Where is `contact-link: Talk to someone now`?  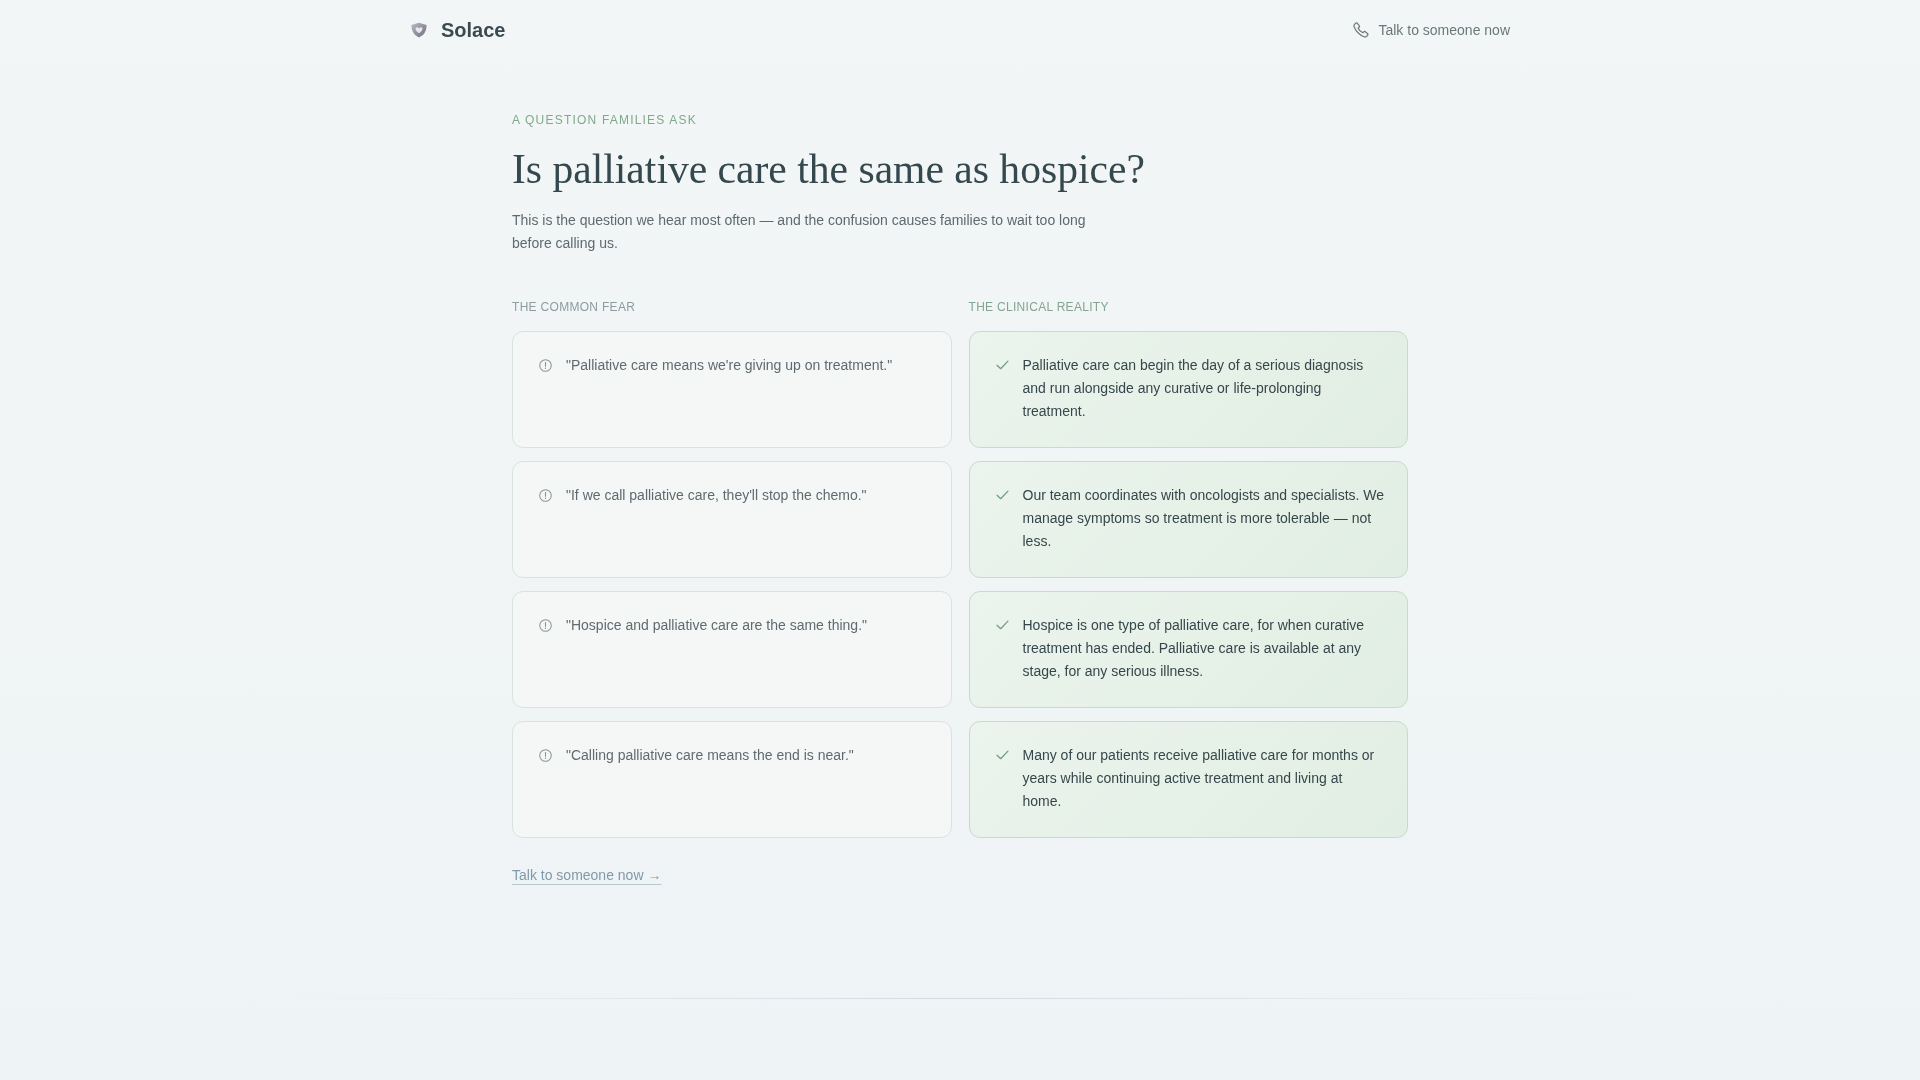 contact-link: Talk to someone now is located at coordinates (1431, 30).